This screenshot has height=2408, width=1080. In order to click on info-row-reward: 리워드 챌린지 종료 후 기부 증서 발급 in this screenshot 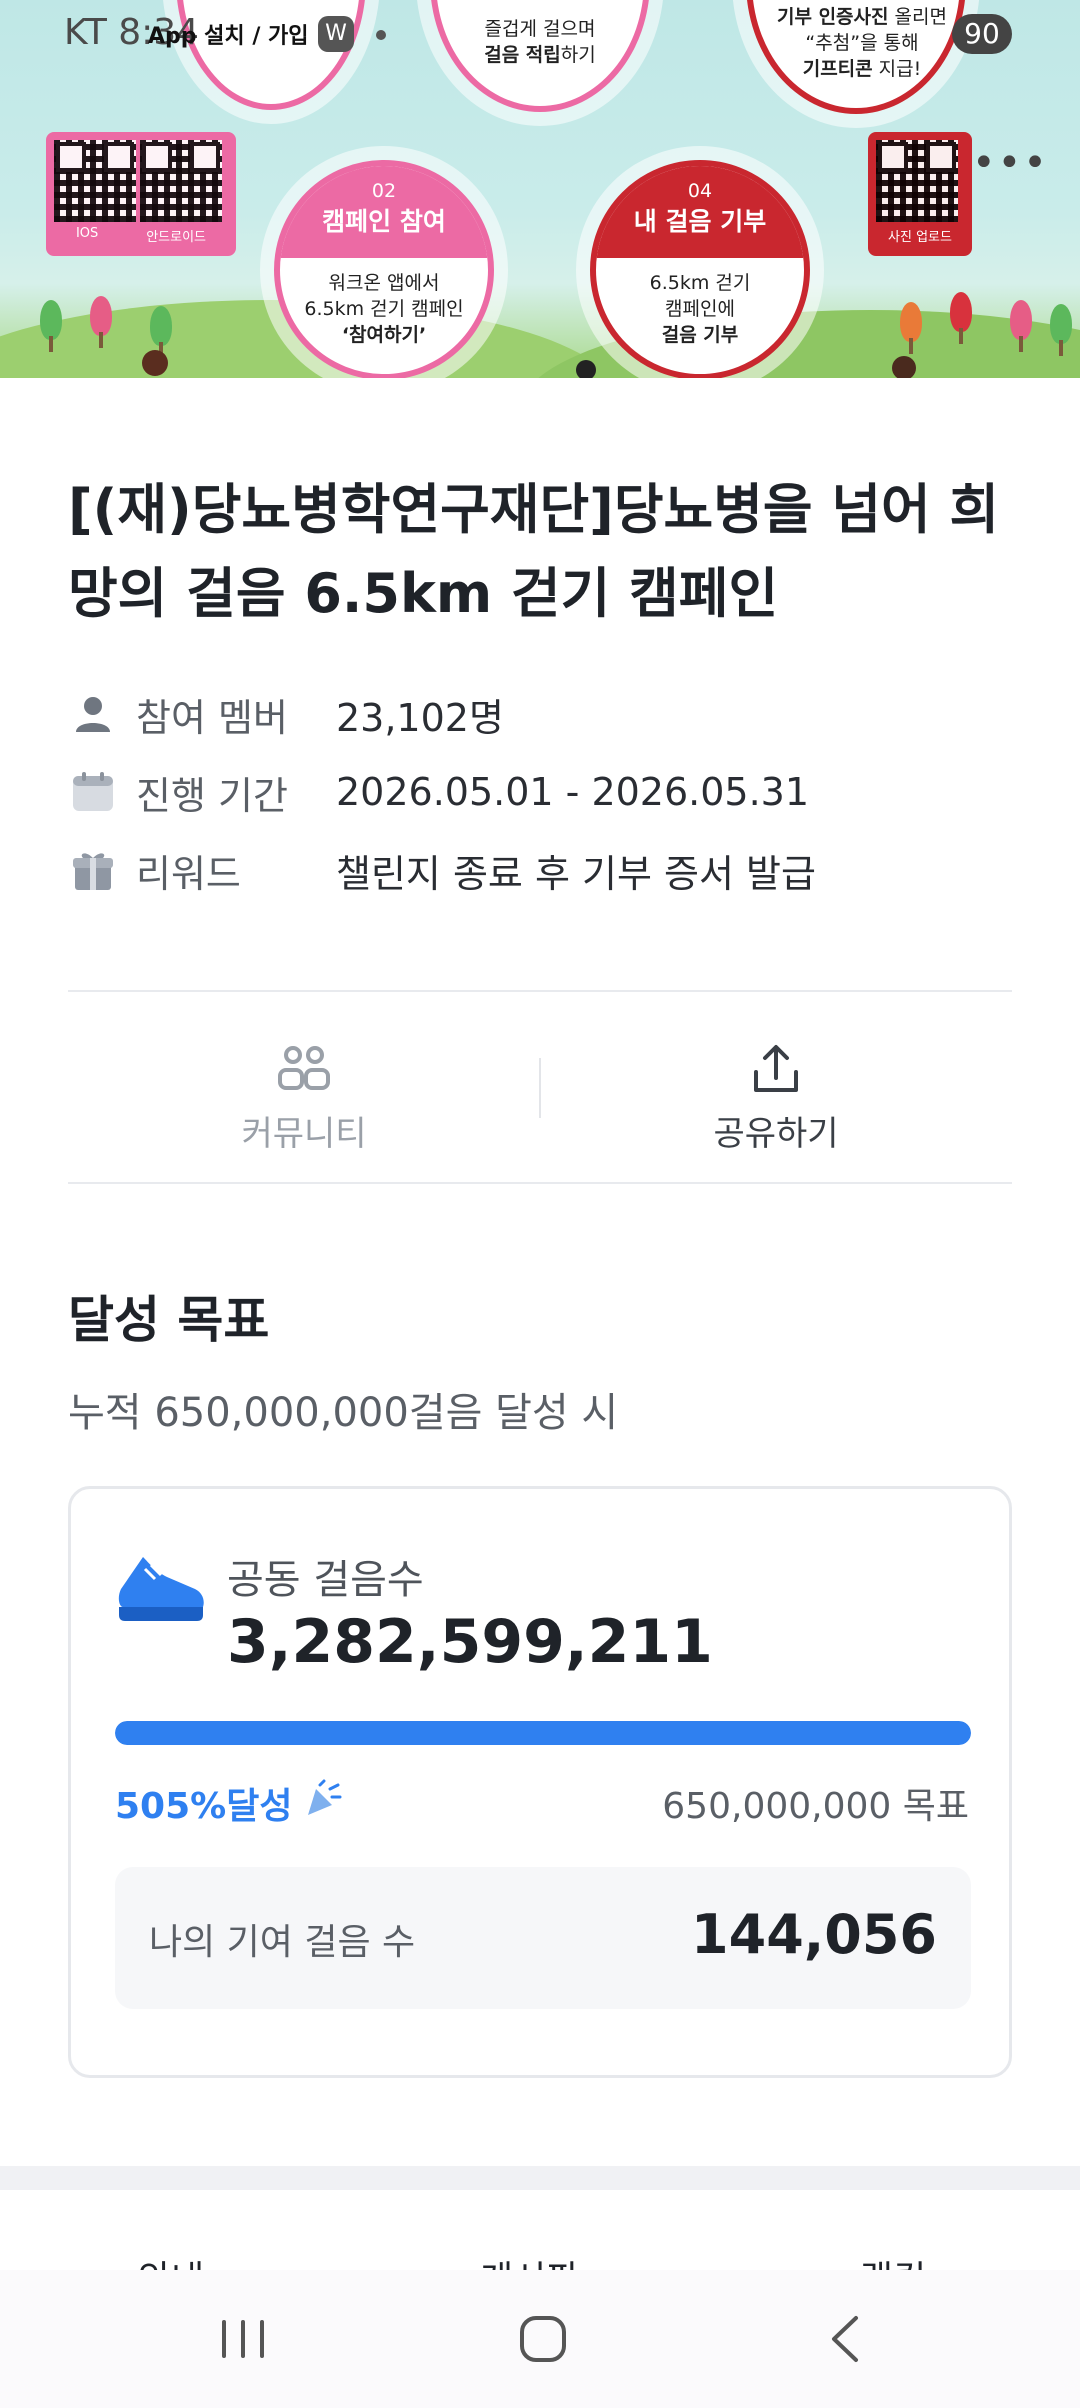, I will do `click(443, 870)`.